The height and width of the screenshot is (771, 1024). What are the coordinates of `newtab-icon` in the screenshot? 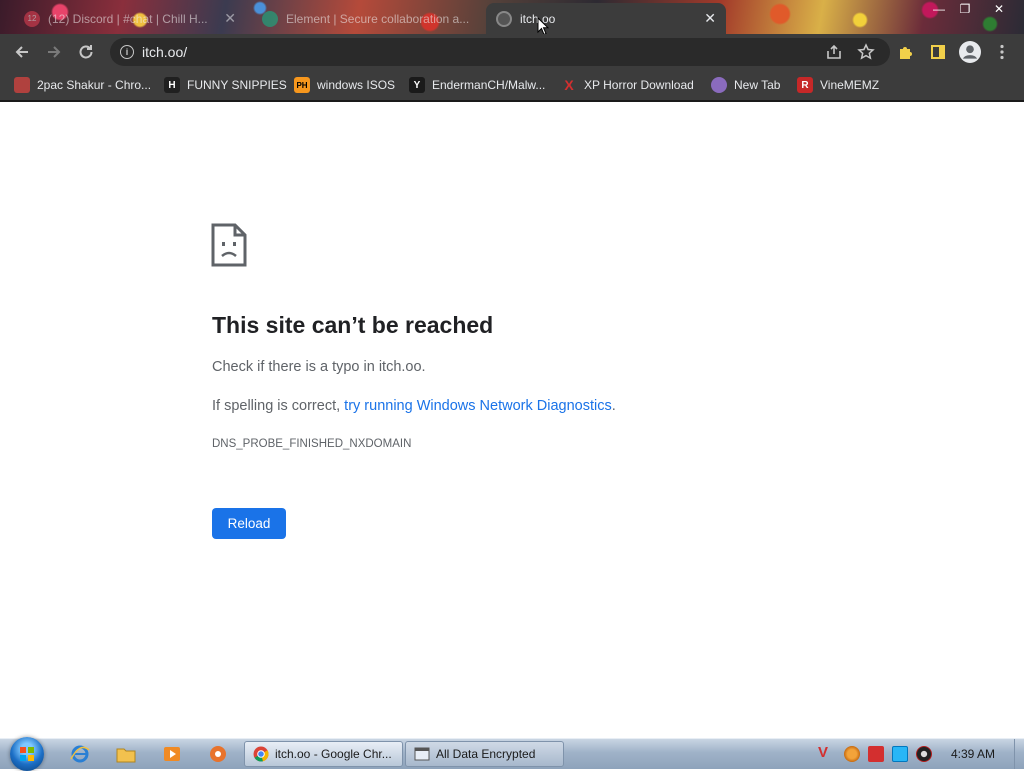 It's located at (719, 85).